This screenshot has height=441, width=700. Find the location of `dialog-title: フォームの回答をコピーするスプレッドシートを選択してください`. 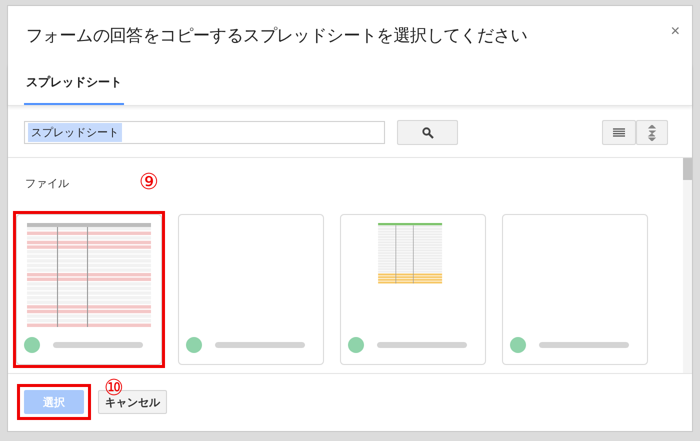

dialog-title: フォームの回答をコピーするスプレッドシートを選択してください is located at coordinates (277, 36).